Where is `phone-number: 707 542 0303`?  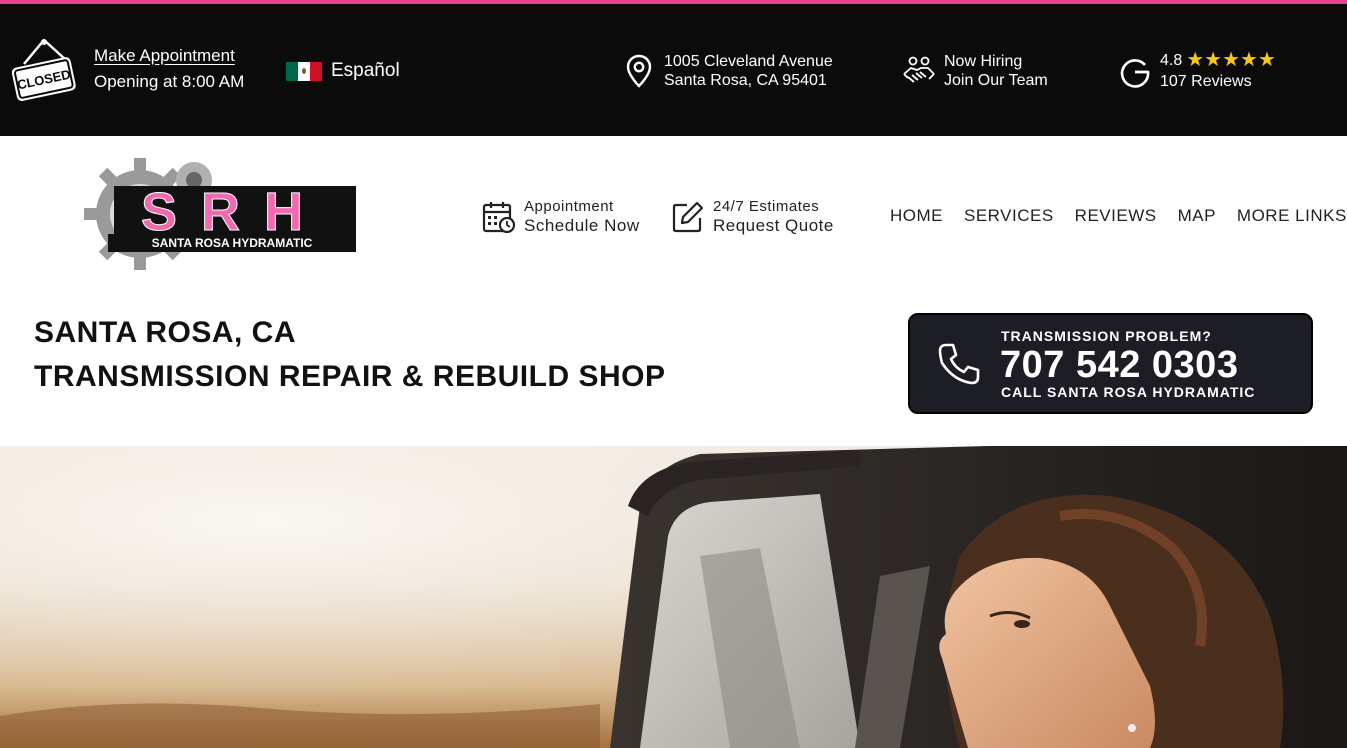
phone-number: 707 542 0303 is located at coordinates (1119, 365).